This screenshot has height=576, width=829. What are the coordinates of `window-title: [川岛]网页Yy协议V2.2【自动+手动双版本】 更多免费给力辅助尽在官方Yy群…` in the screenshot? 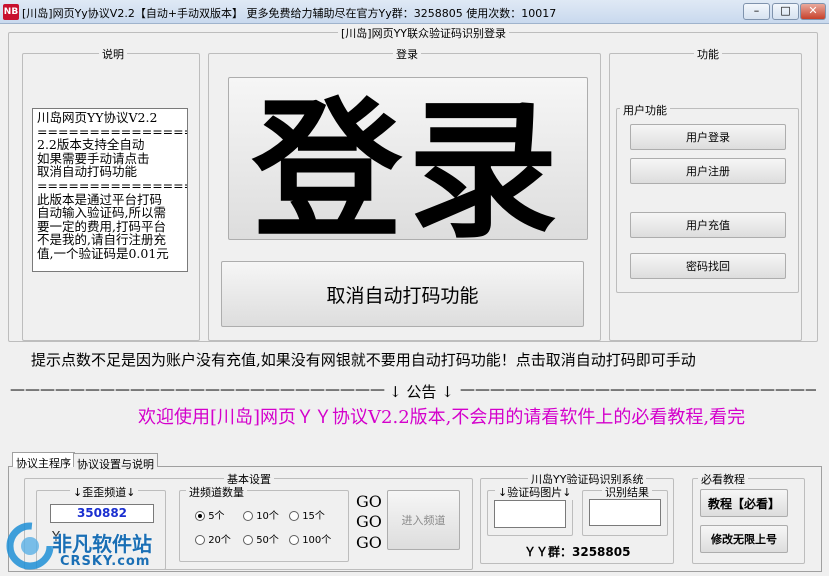 It's located at (289, 13).